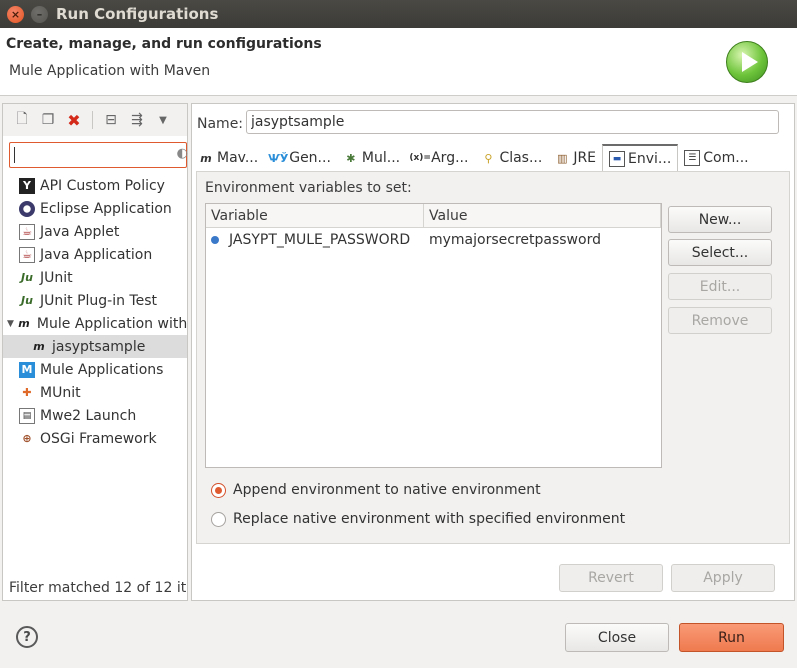 Image resolution: width=797 pixels, height=668 pixels. I want to click on append-environment-option: Append environment to native environment, so click(376, 490).